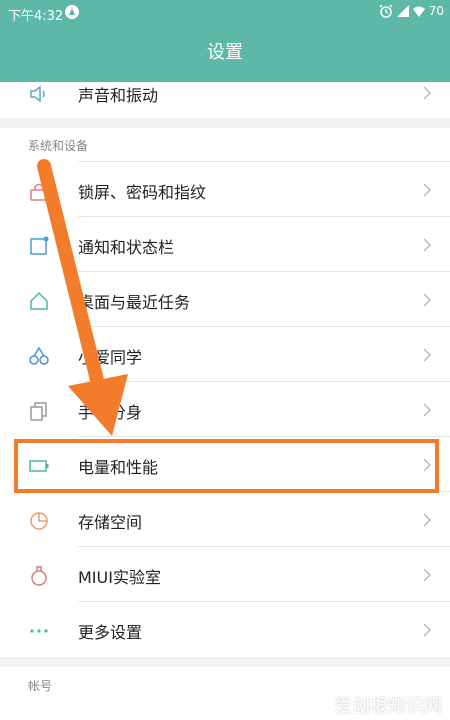 This screenshot has height=720, width=450. I want to click on watermark: 爱创根知识网, so click(388, 706).